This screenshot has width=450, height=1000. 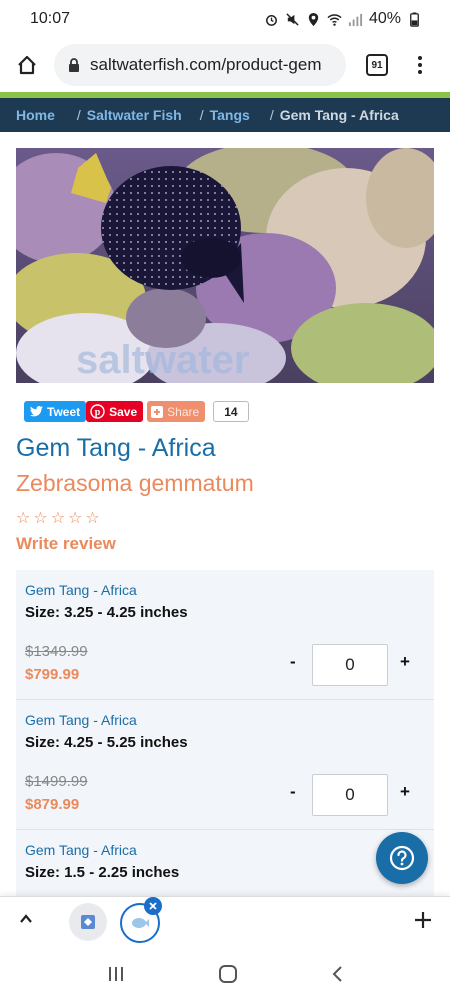 What do you see at coordinates (56, 781) in the screenshot?
I see `variant-old-price: $1499.99` at bounding box center [56, 781].